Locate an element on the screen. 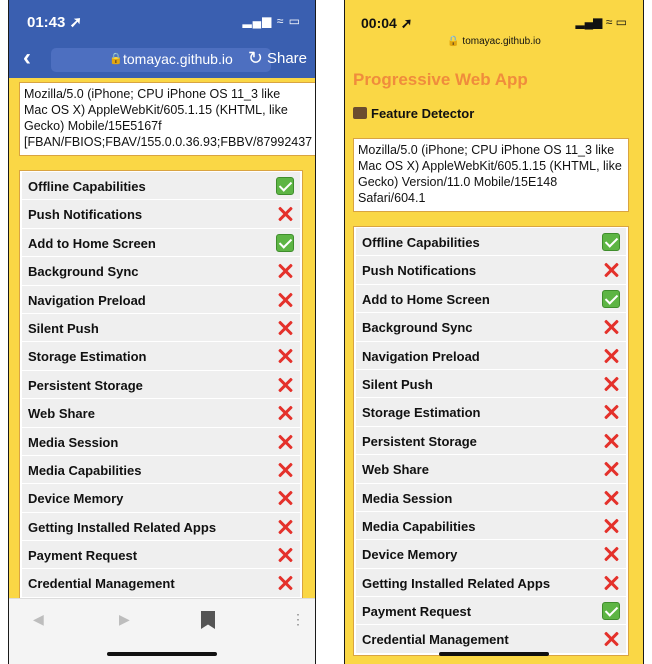  reload-icon: ↻ is located at coordinates (255, 58).